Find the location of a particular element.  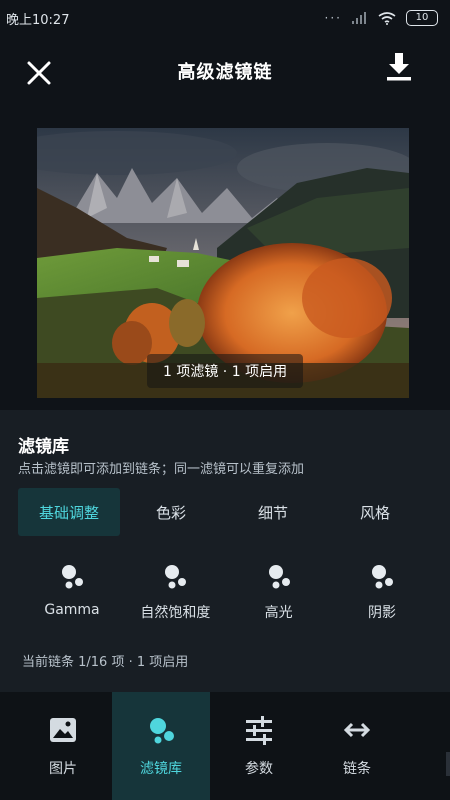

filter-vibrance: 自然饱和度 is located at coordinates (175, 591).